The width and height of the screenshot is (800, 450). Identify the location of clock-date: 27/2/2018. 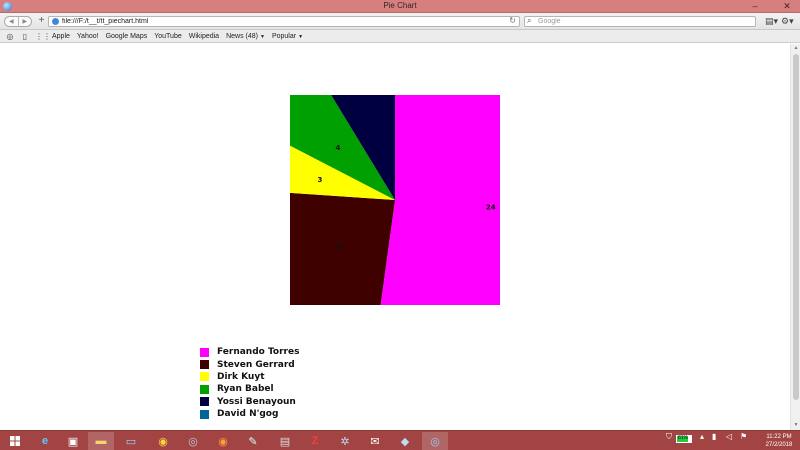
(779, 445).